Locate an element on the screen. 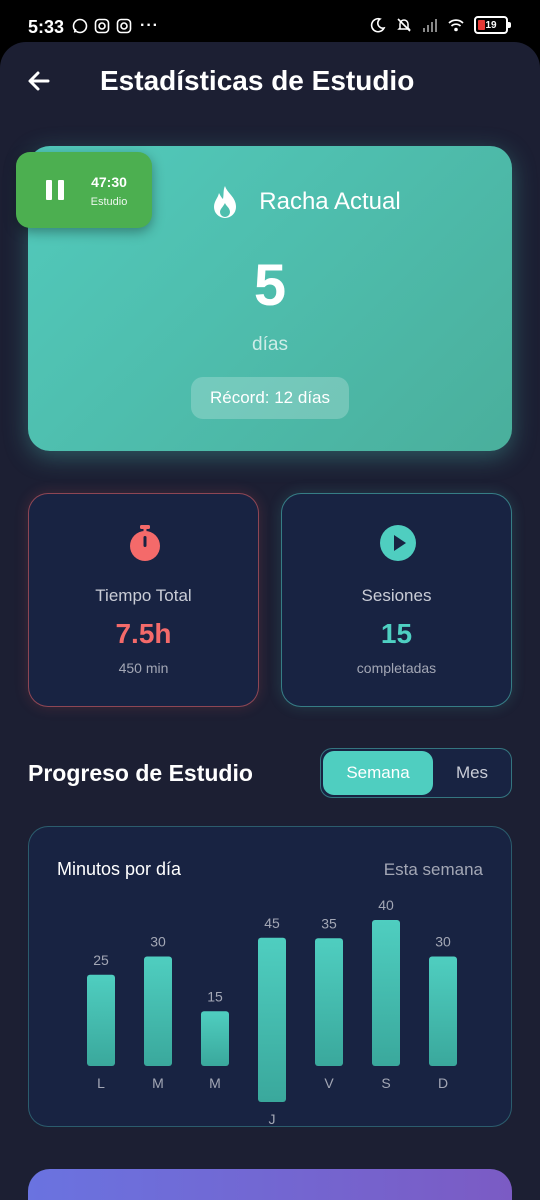  total-time-value: 7.5h is located at coordinates (143, 633).